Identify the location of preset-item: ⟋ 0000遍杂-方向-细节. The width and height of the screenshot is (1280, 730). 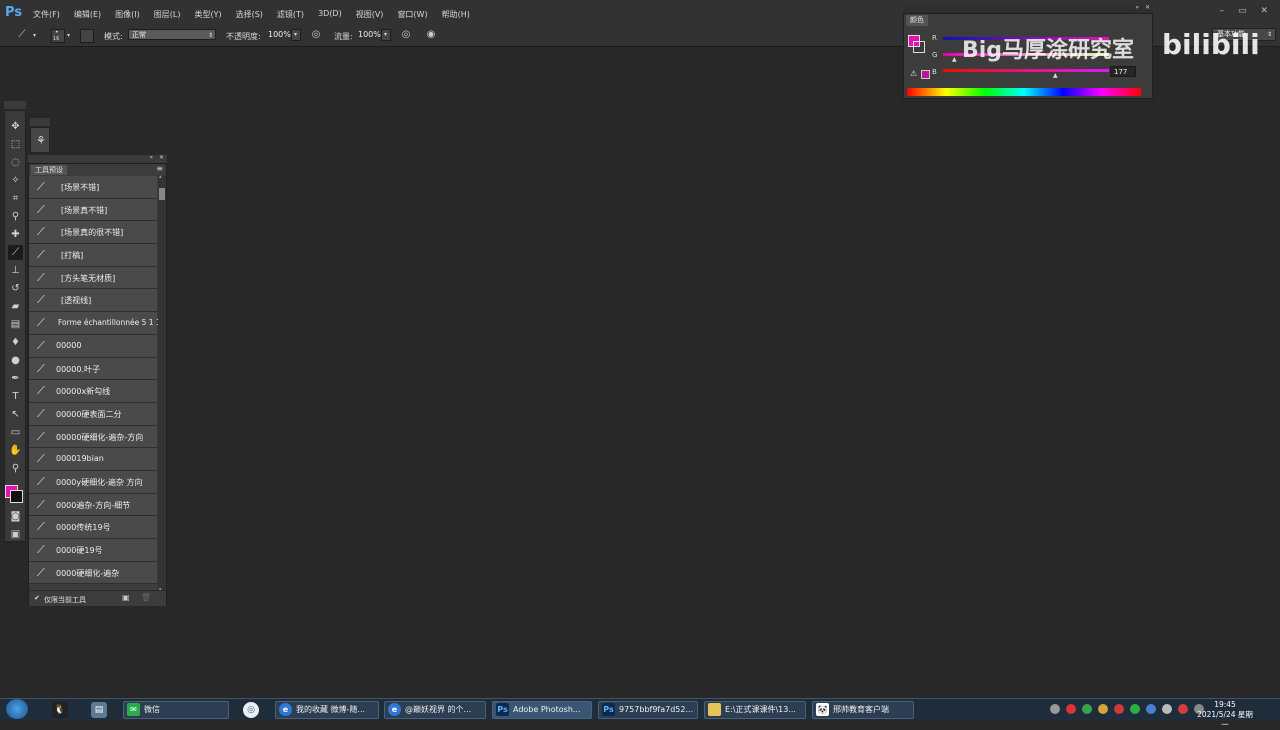
(93, 505).